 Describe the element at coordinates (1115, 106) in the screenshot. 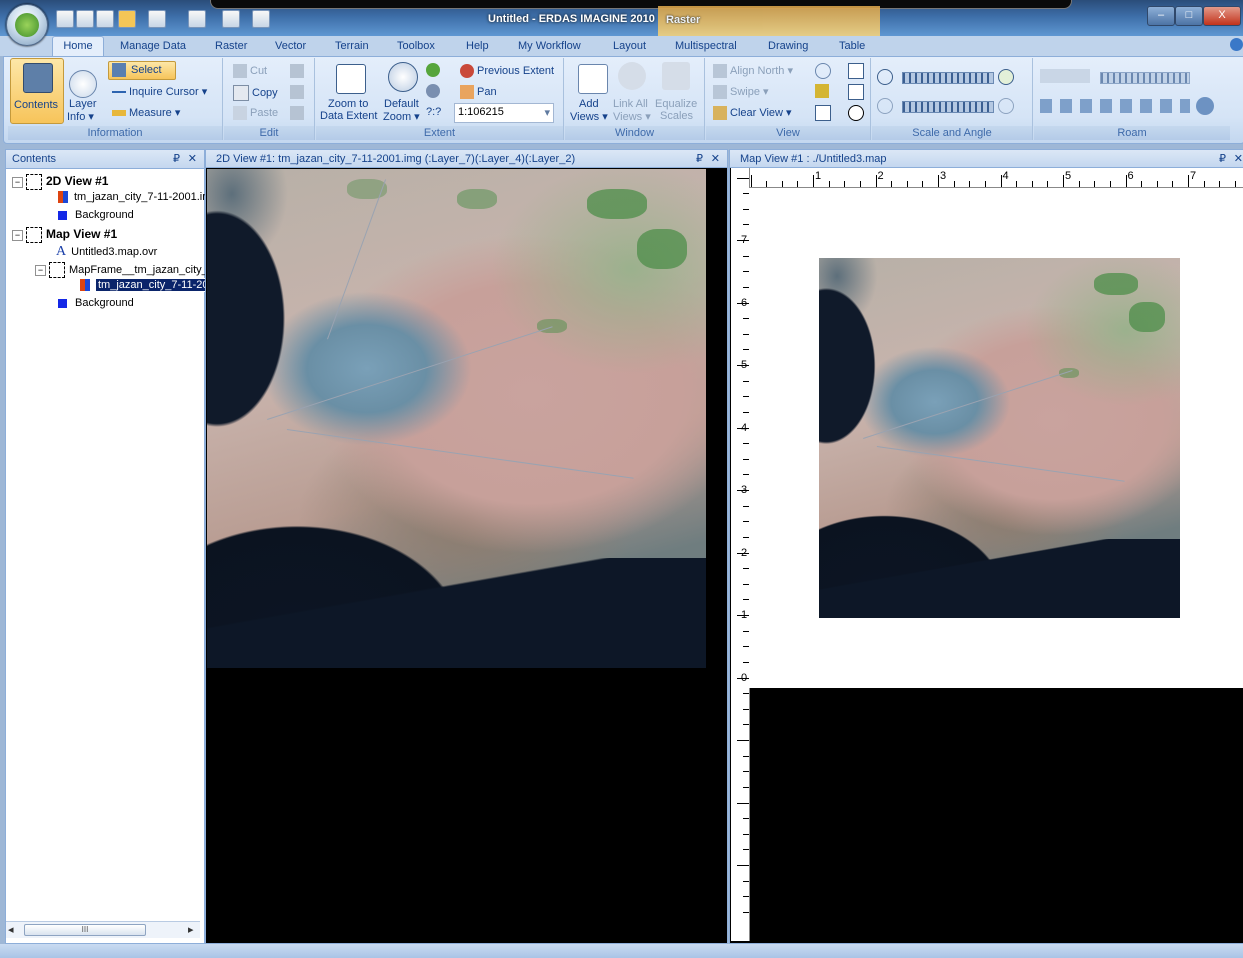

I see `roam-playback-controls` at that location.